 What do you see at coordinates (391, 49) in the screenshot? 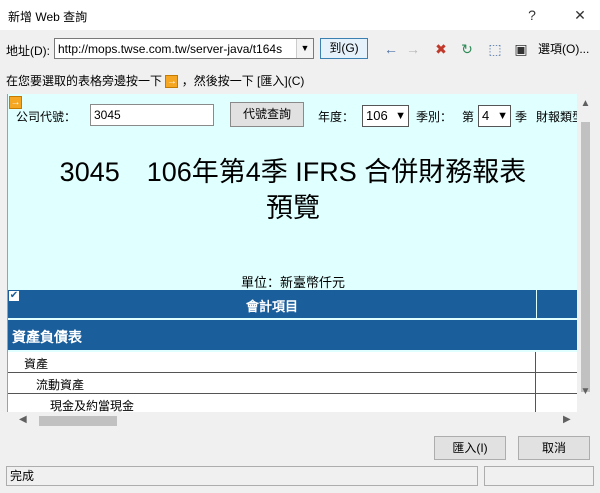
I see `back-icon: ←` at bounding box center [391, 49].